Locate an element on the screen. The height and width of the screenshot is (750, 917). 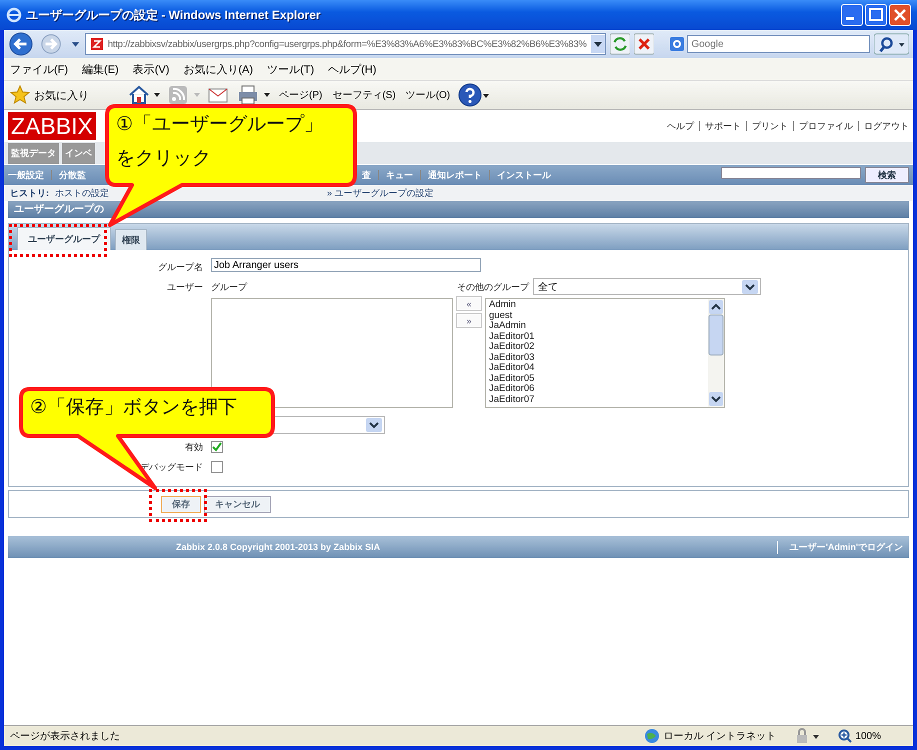
security-zone: ローカル イントラネット is located at coordinates (719, 736).